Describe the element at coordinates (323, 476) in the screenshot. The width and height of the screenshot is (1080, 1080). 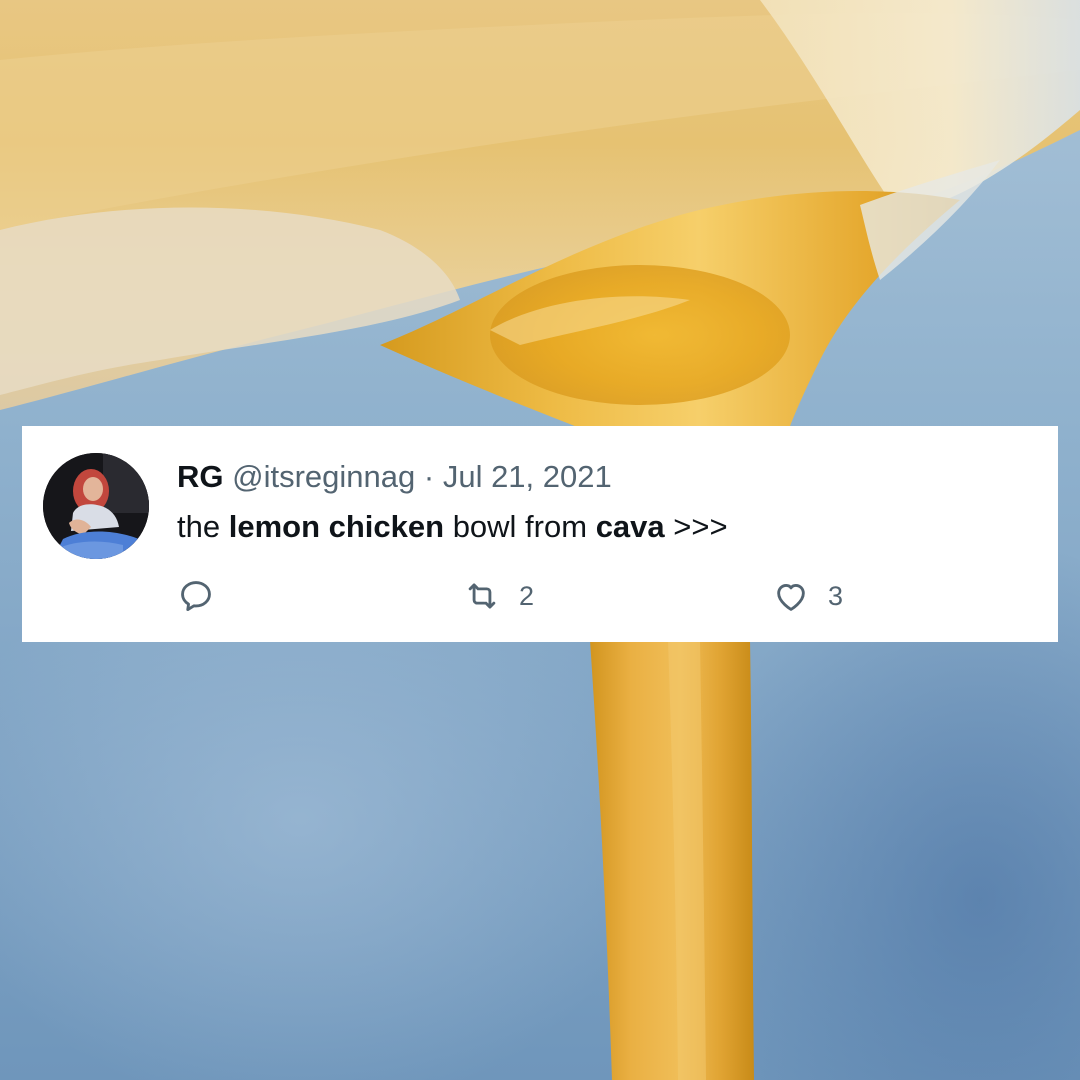
I see `handle: @itsreginnag` at that location.